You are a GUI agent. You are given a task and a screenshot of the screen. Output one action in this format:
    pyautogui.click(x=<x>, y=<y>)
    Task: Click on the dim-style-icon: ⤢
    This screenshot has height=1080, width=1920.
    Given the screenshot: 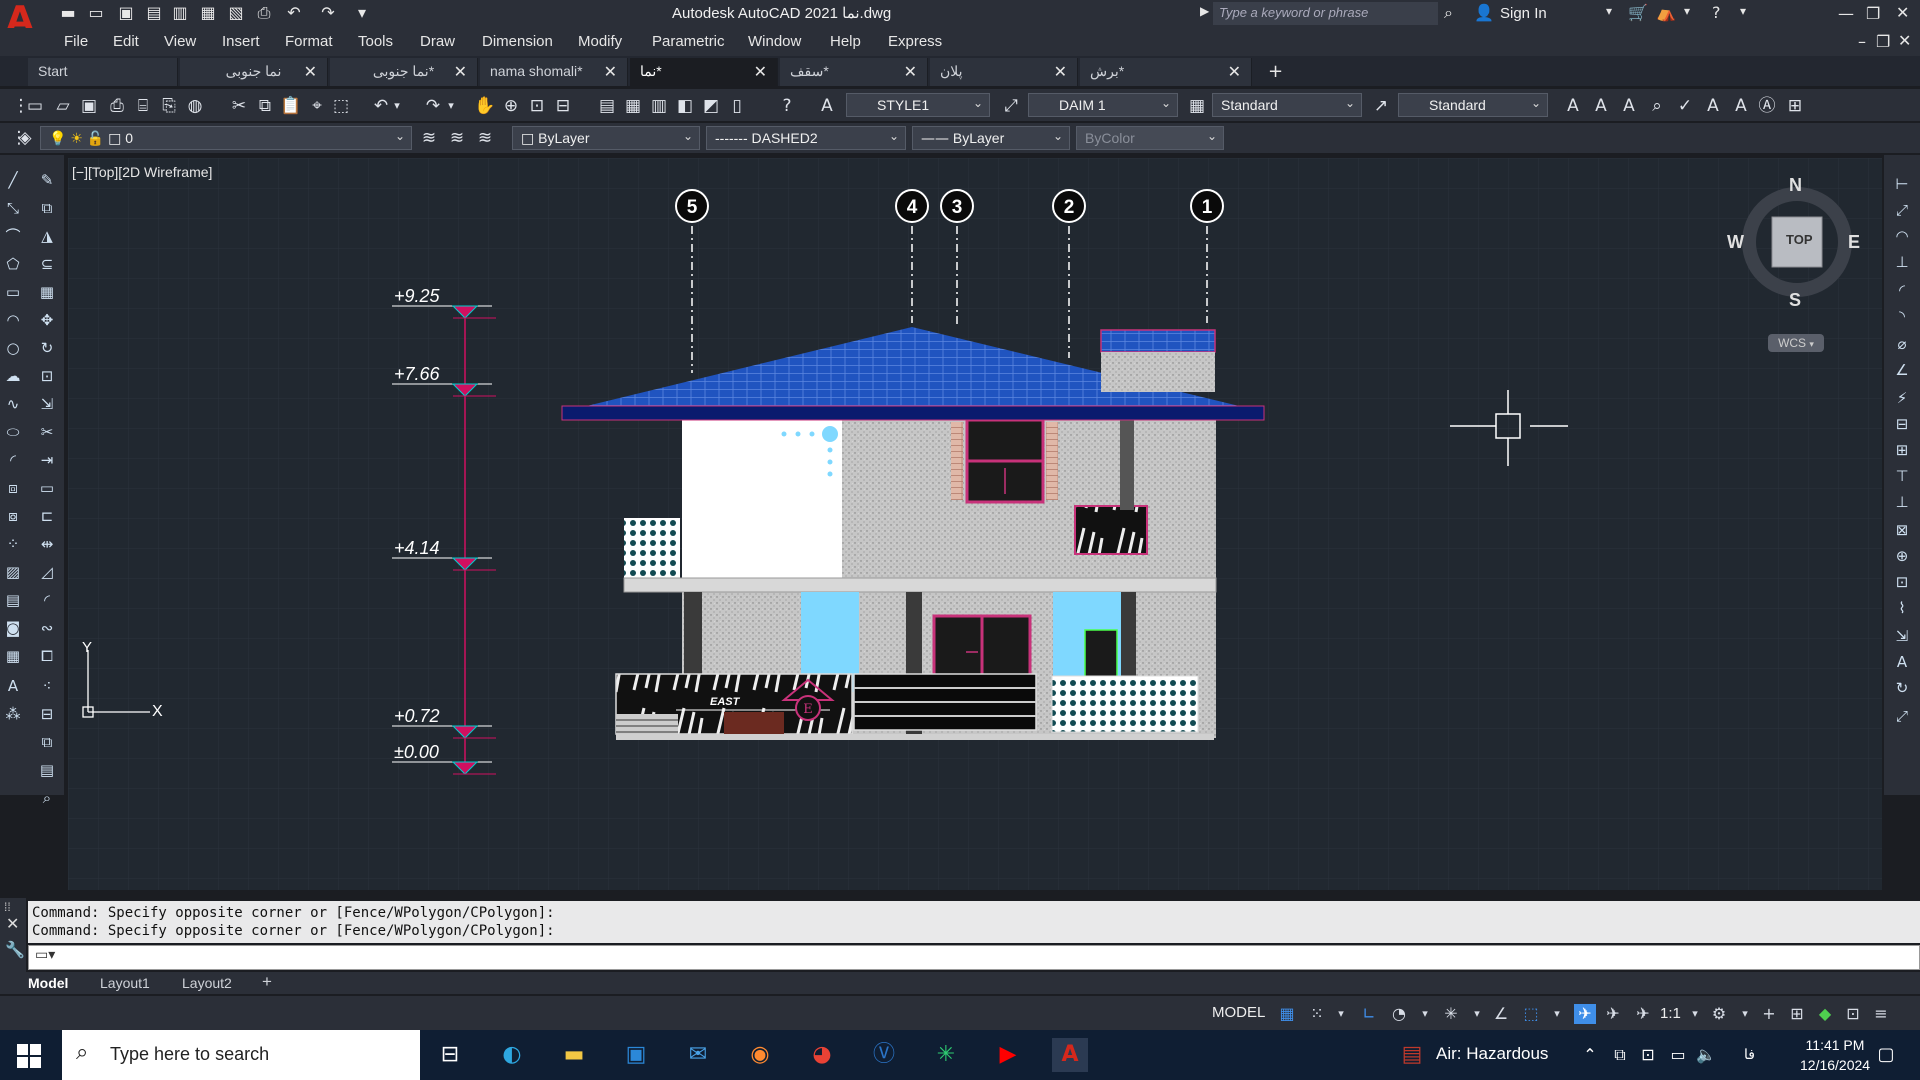 What is the action you would take?
    pyautogui.click(x=1011, y=106)
    